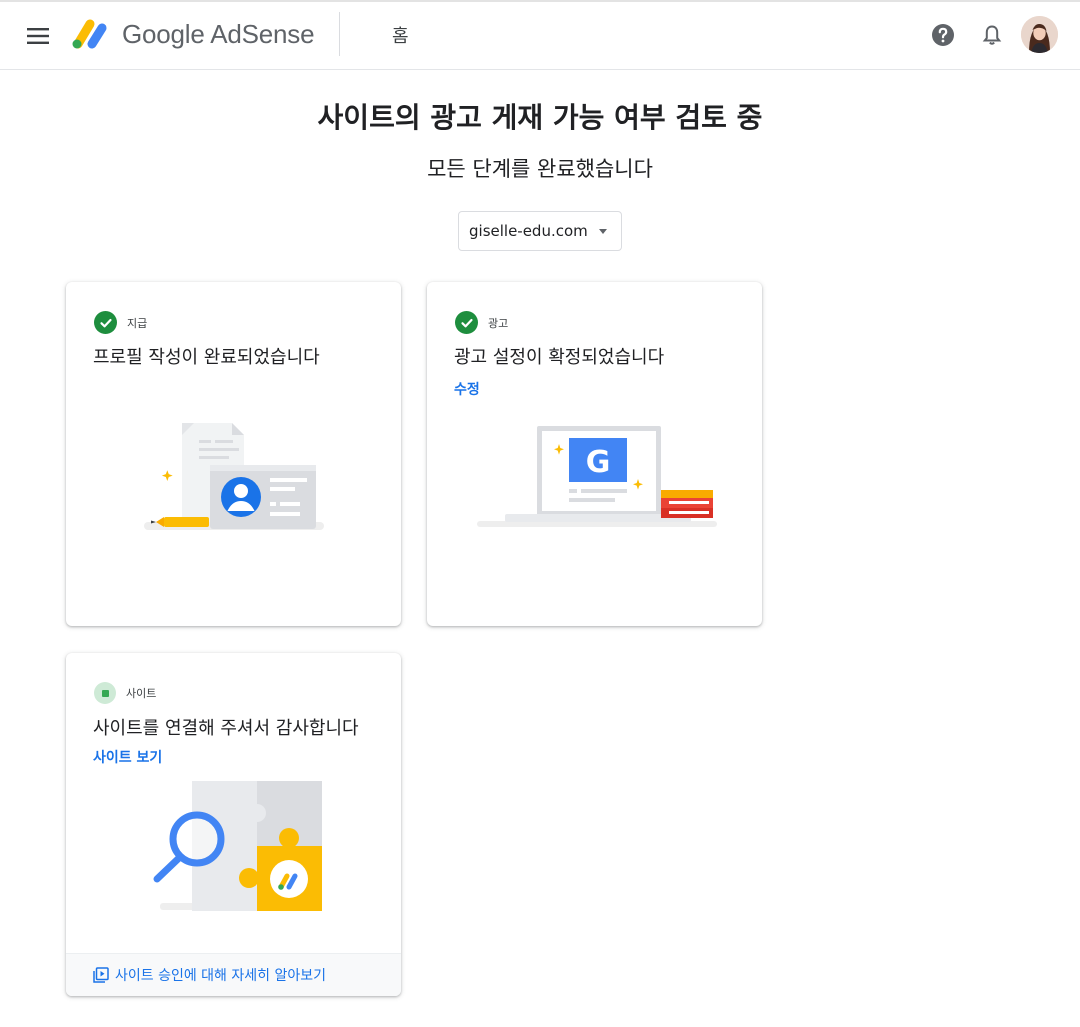  What do you see at coordinates (1039, 34) in the screenshot?
I see `user-avatar` at bounding box center [1039, 34].